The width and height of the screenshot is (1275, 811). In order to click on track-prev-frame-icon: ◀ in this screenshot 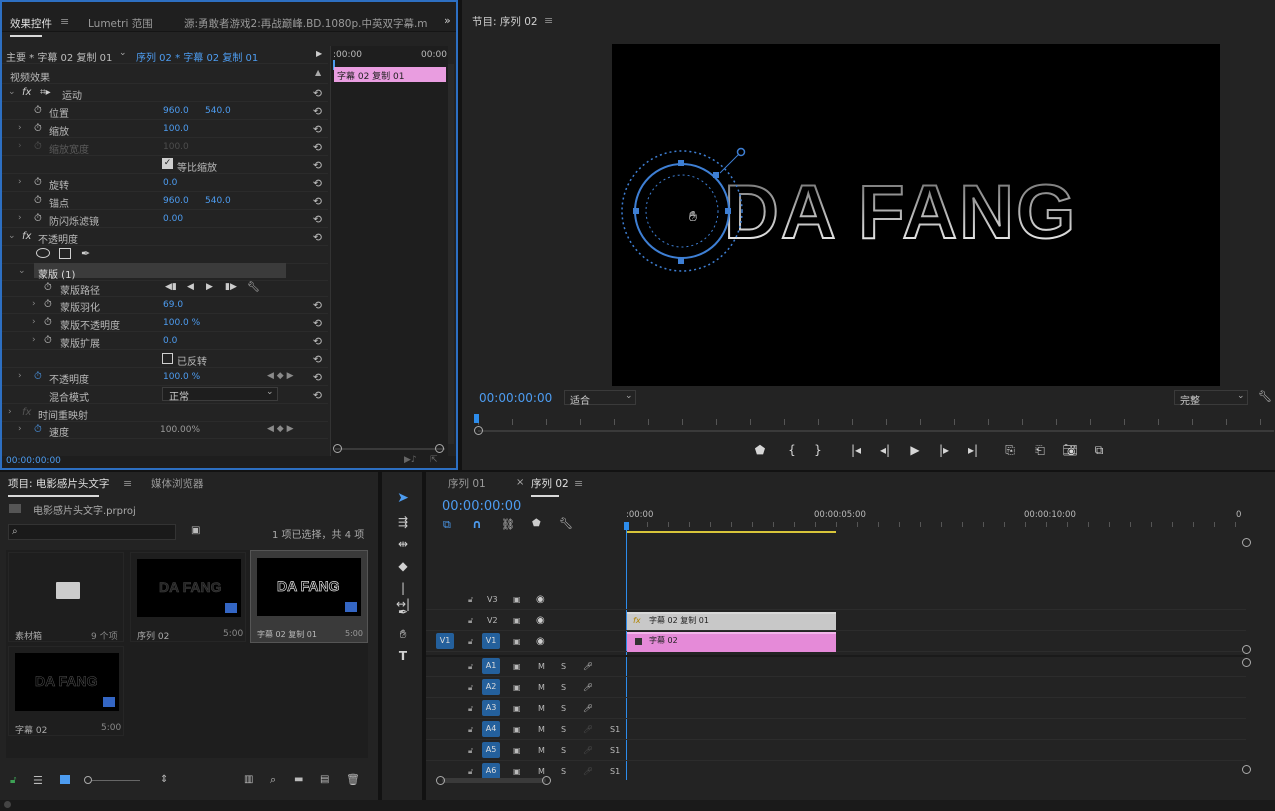, I will do `click(190, 287)`.